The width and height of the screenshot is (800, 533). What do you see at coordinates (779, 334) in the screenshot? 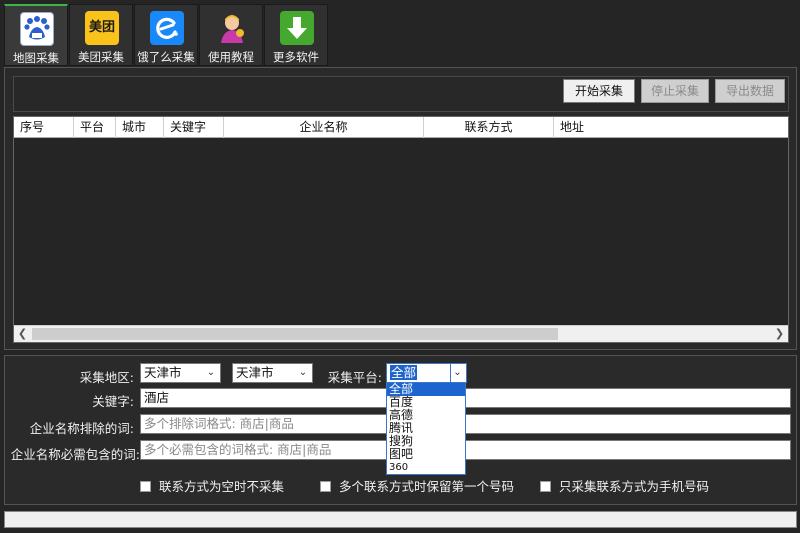
I see `scroll-right-icon: ❯` at bounding box center [779, 334].